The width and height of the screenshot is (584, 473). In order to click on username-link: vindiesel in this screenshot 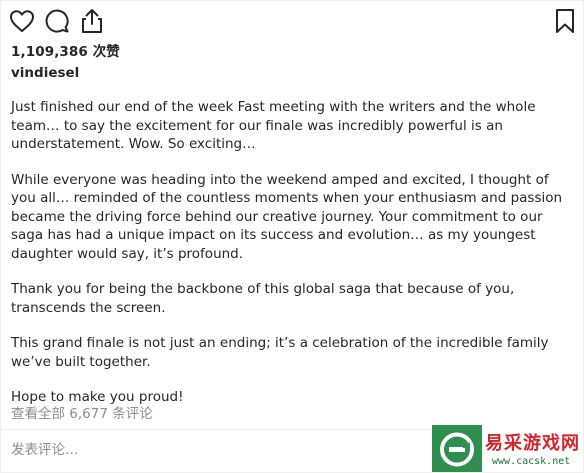, I will do `click(45, 73)`.